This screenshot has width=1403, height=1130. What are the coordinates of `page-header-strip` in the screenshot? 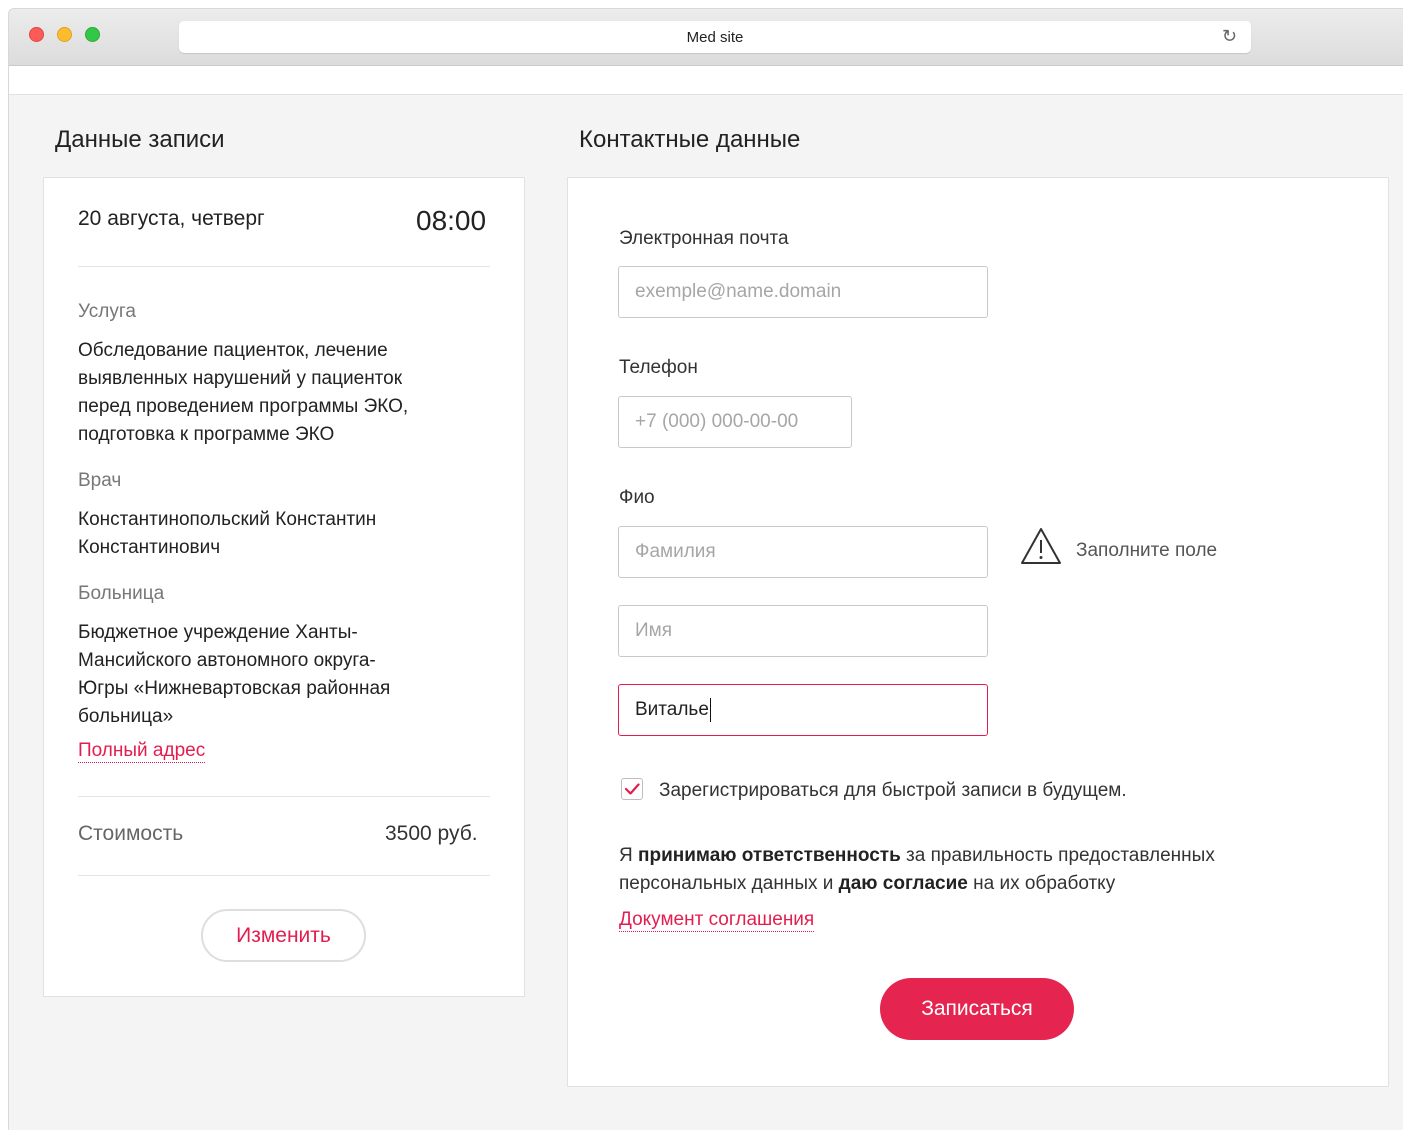 It's located at (706, 80).